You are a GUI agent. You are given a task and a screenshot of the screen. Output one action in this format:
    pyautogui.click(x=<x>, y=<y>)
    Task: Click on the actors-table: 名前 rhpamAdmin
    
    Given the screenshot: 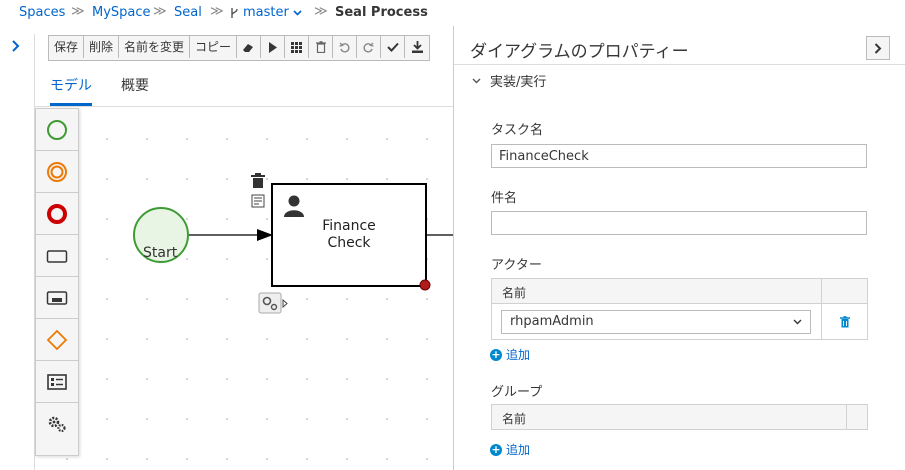 What is the action you would take?
    pyautogui.click(x=679, y=309)
    